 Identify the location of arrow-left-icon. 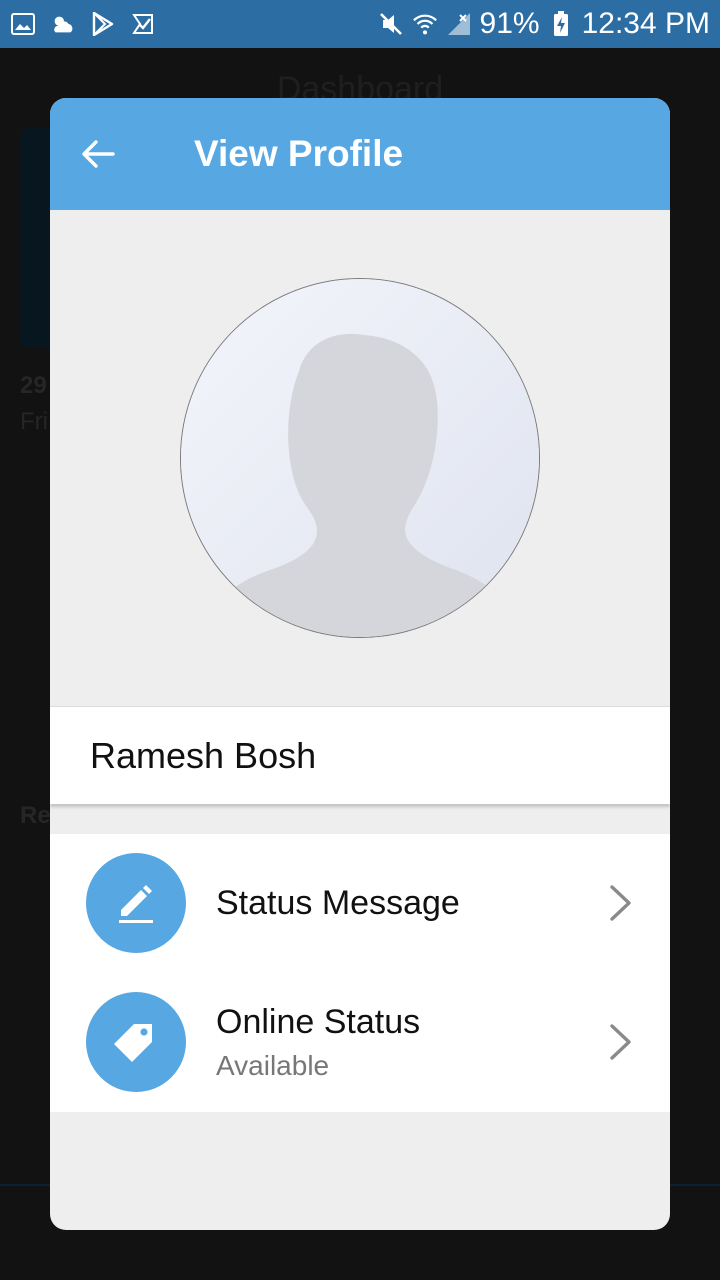
(98, 154).